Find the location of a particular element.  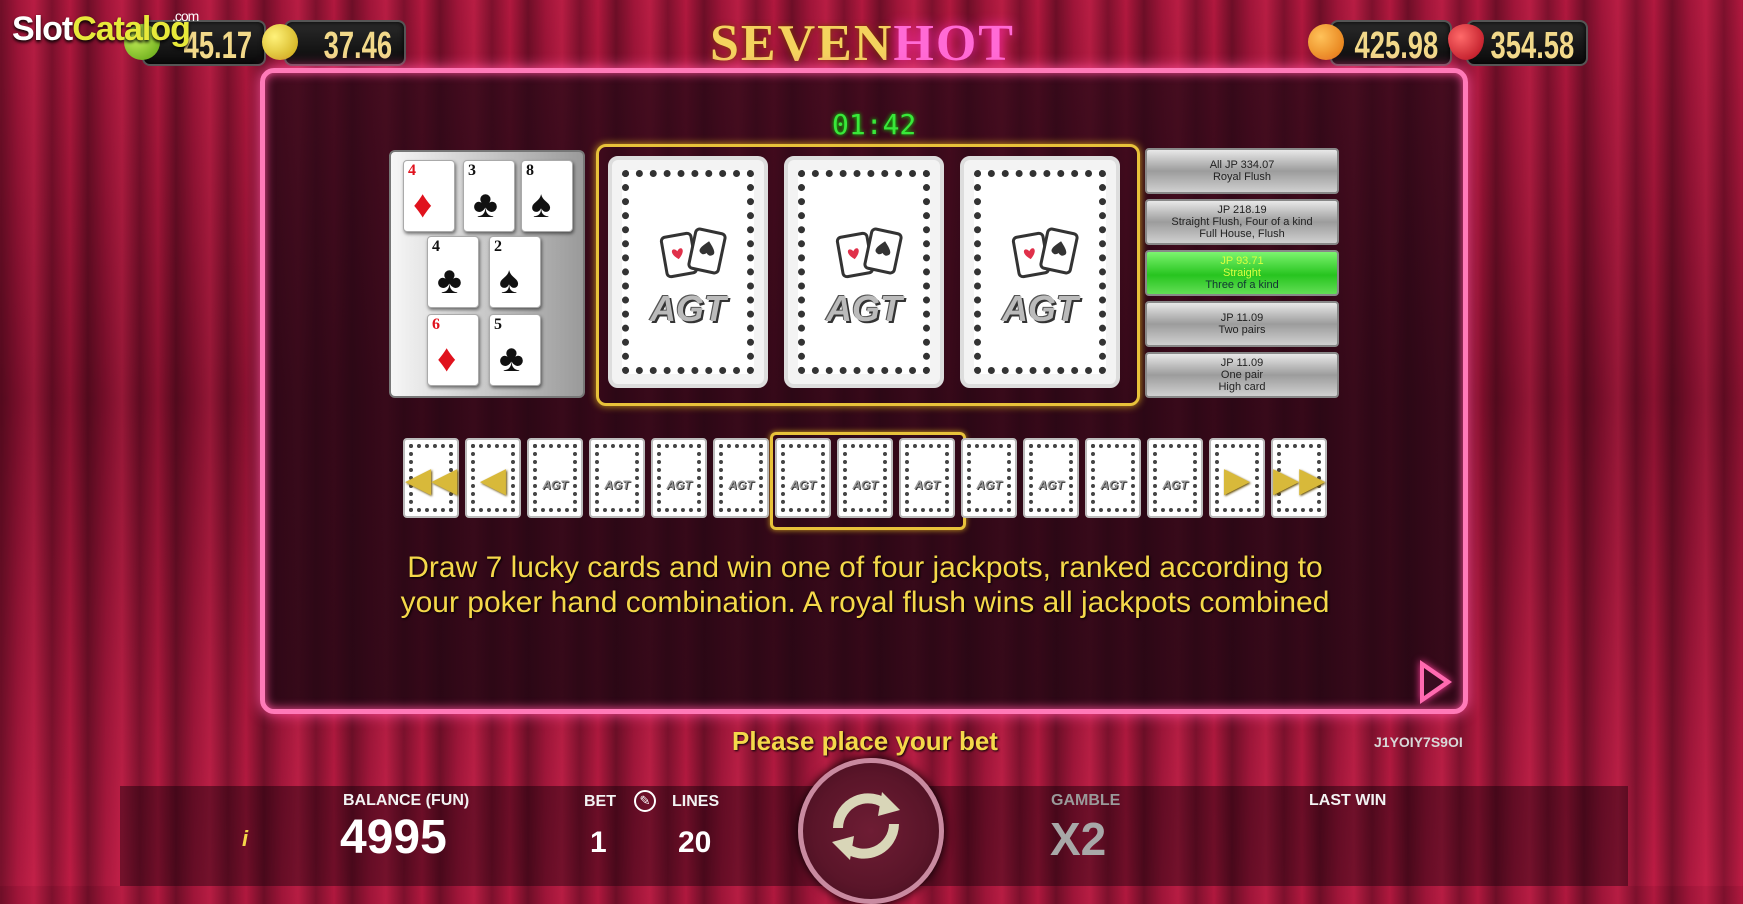

gamble-label: GAMBLE is located at coordinates (1086, 800).